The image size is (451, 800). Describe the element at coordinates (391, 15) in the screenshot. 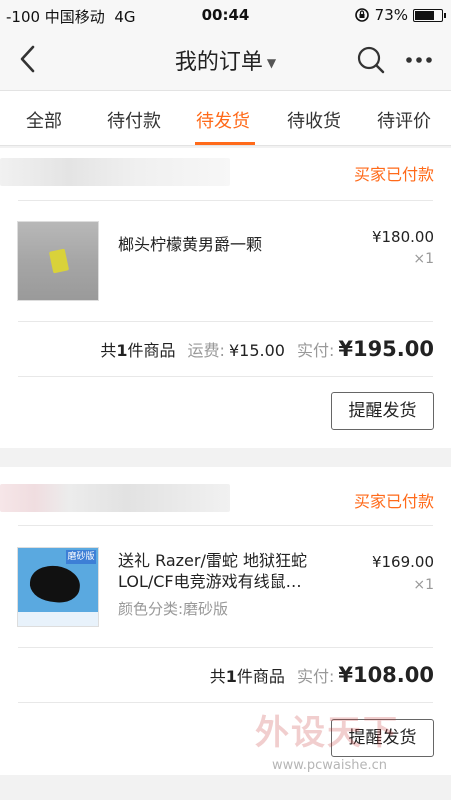

I see `battery-percent: 73%` at that location.